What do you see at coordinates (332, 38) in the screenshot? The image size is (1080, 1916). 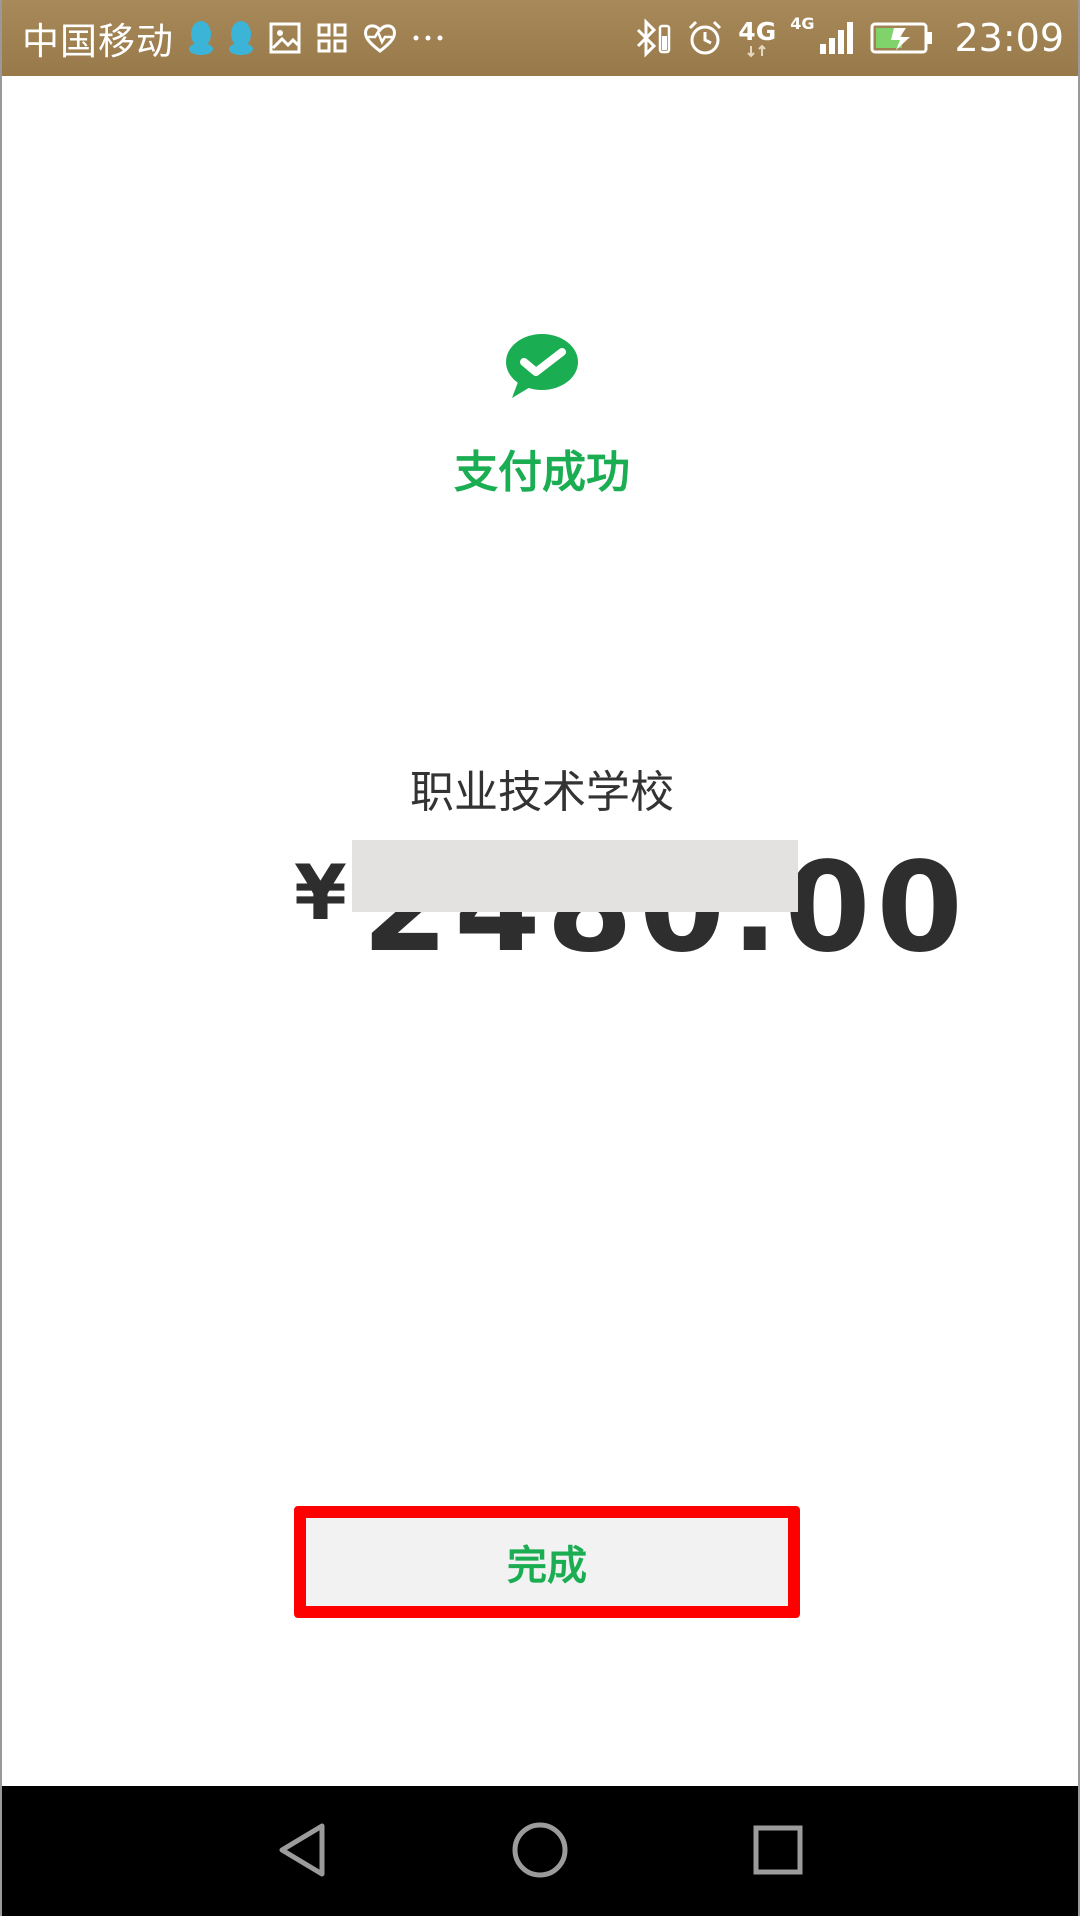 I see `apps-icon` at bounding box center [332, 38].